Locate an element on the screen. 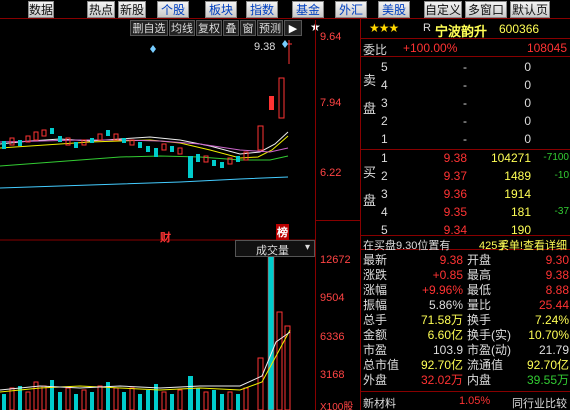  axis-vol-1: 12672 is located at coordinates (335, 260).